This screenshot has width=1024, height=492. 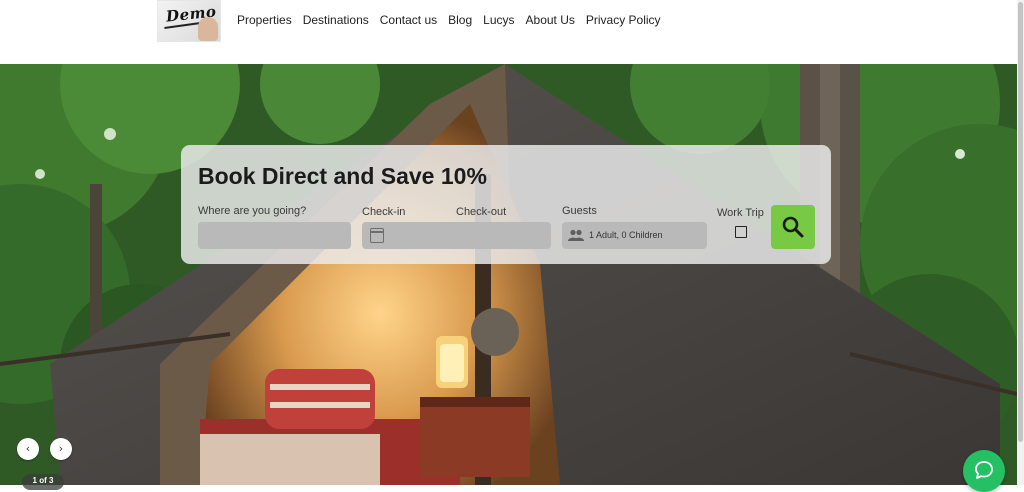 I want to click on slider-next-button: ›, so click(x=61, y=449).